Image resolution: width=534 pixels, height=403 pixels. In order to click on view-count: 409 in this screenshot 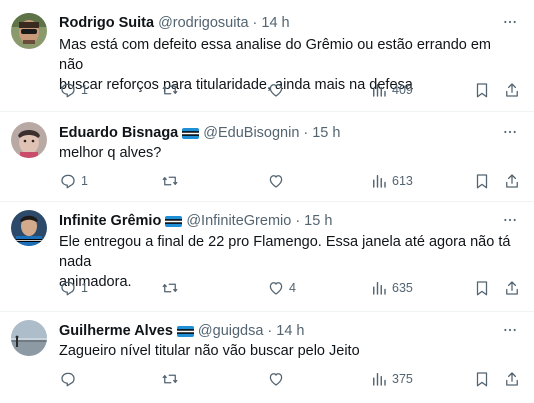, I will do `click(402, 90)`.